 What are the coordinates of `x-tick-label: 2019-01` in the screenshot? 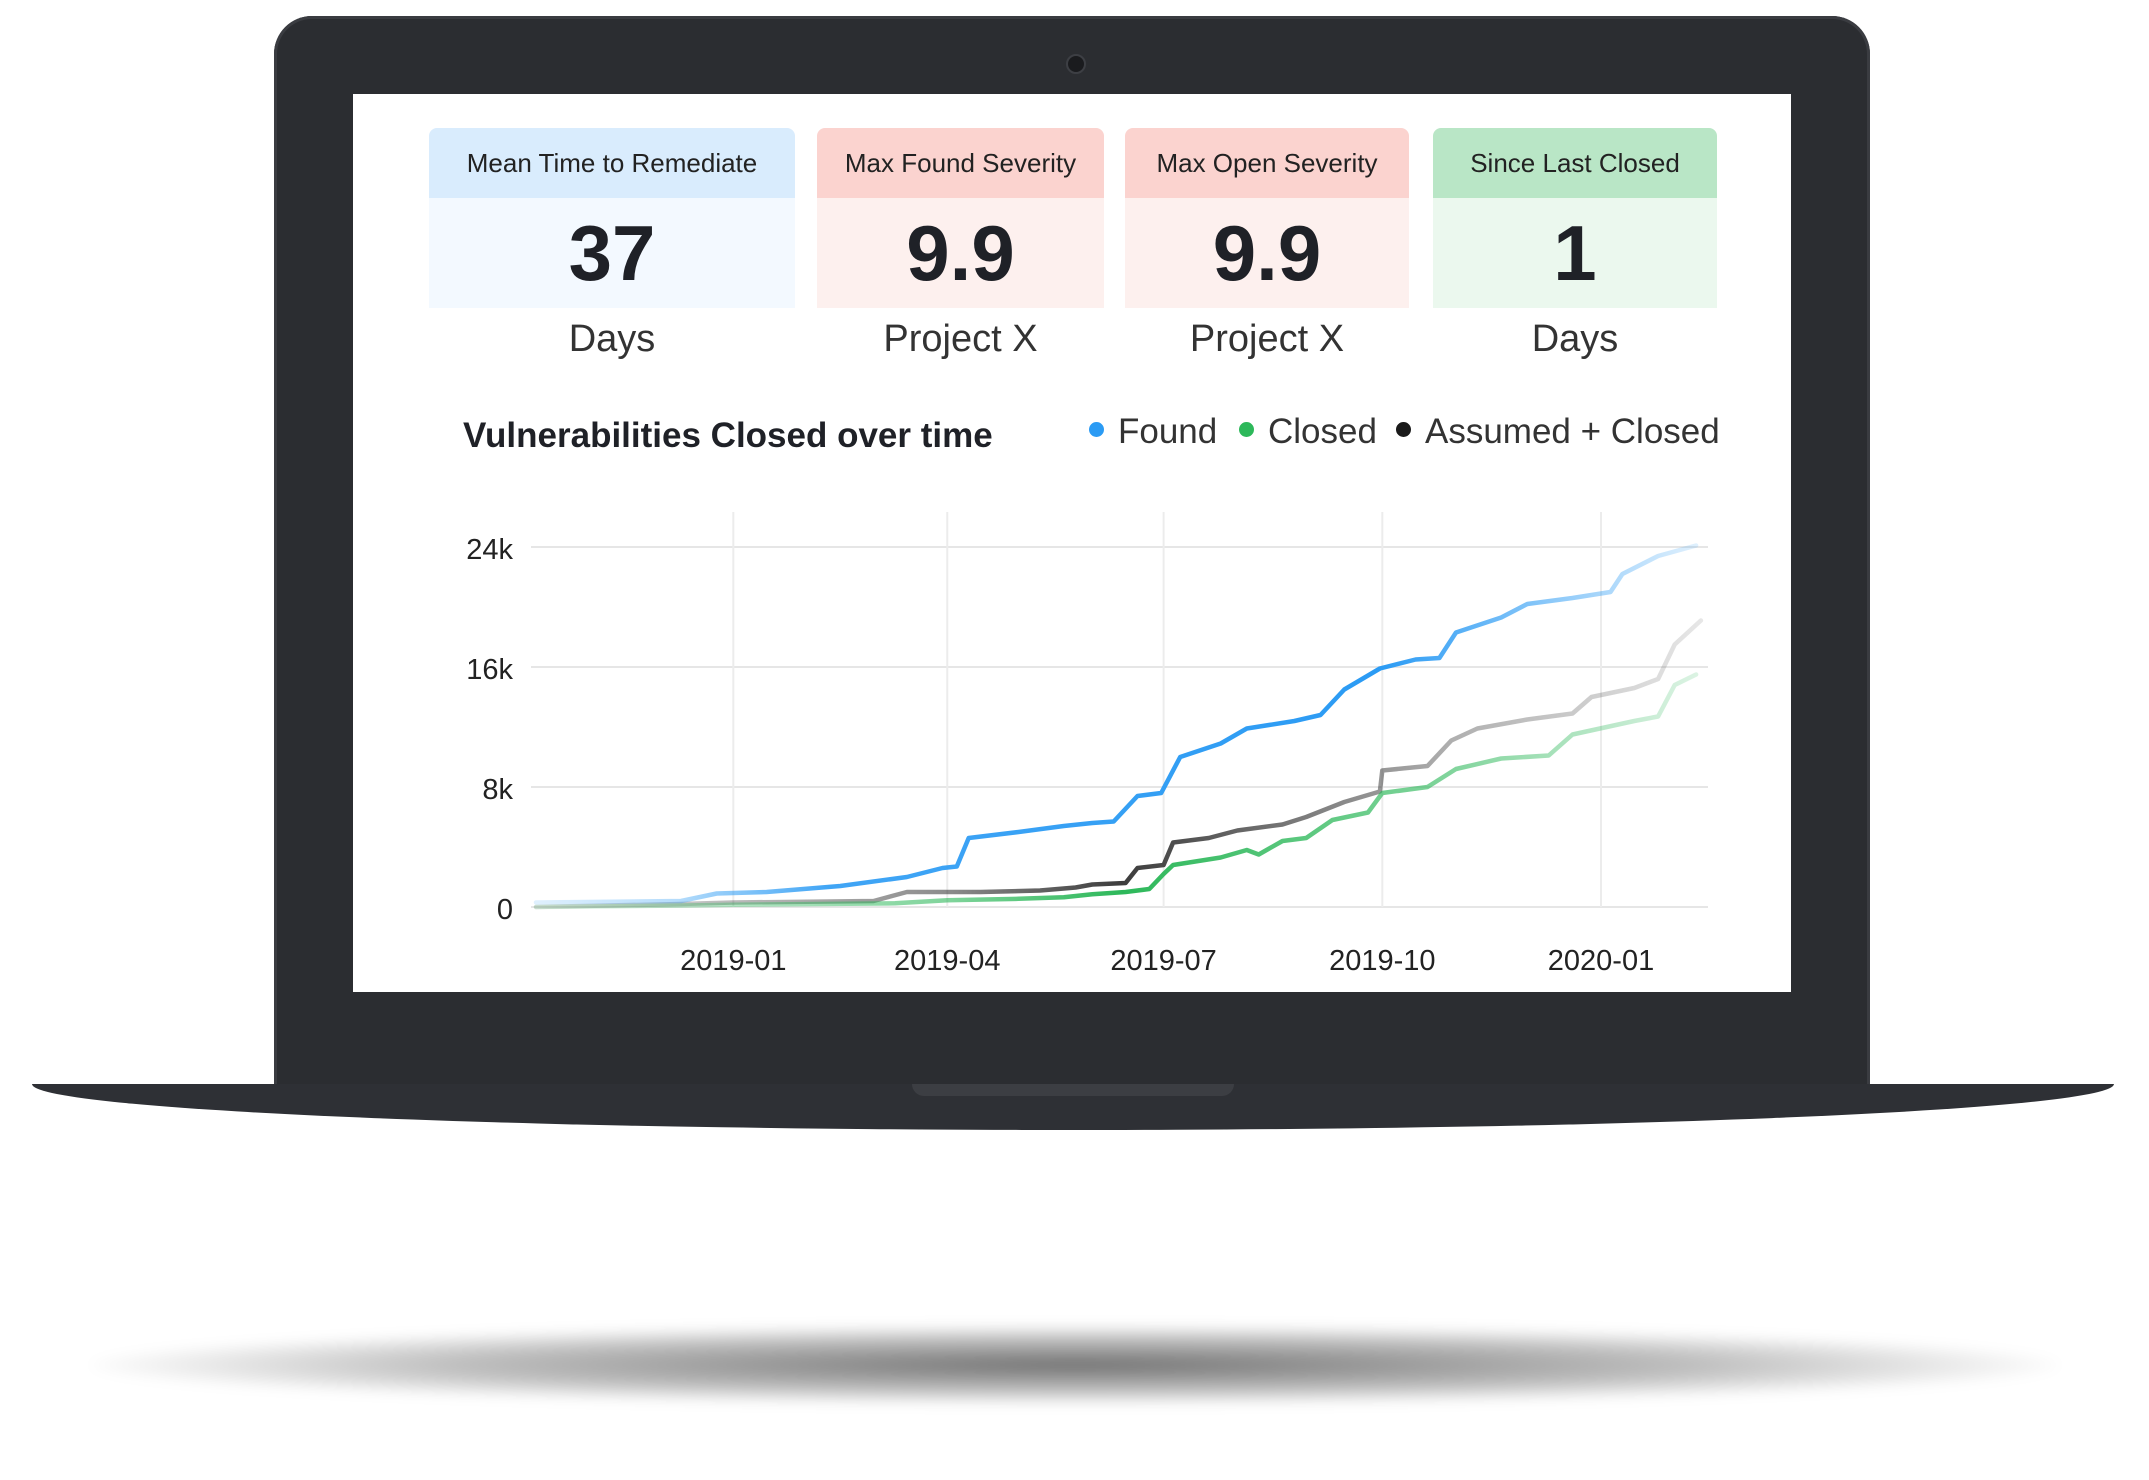 It's located at (733, 961).